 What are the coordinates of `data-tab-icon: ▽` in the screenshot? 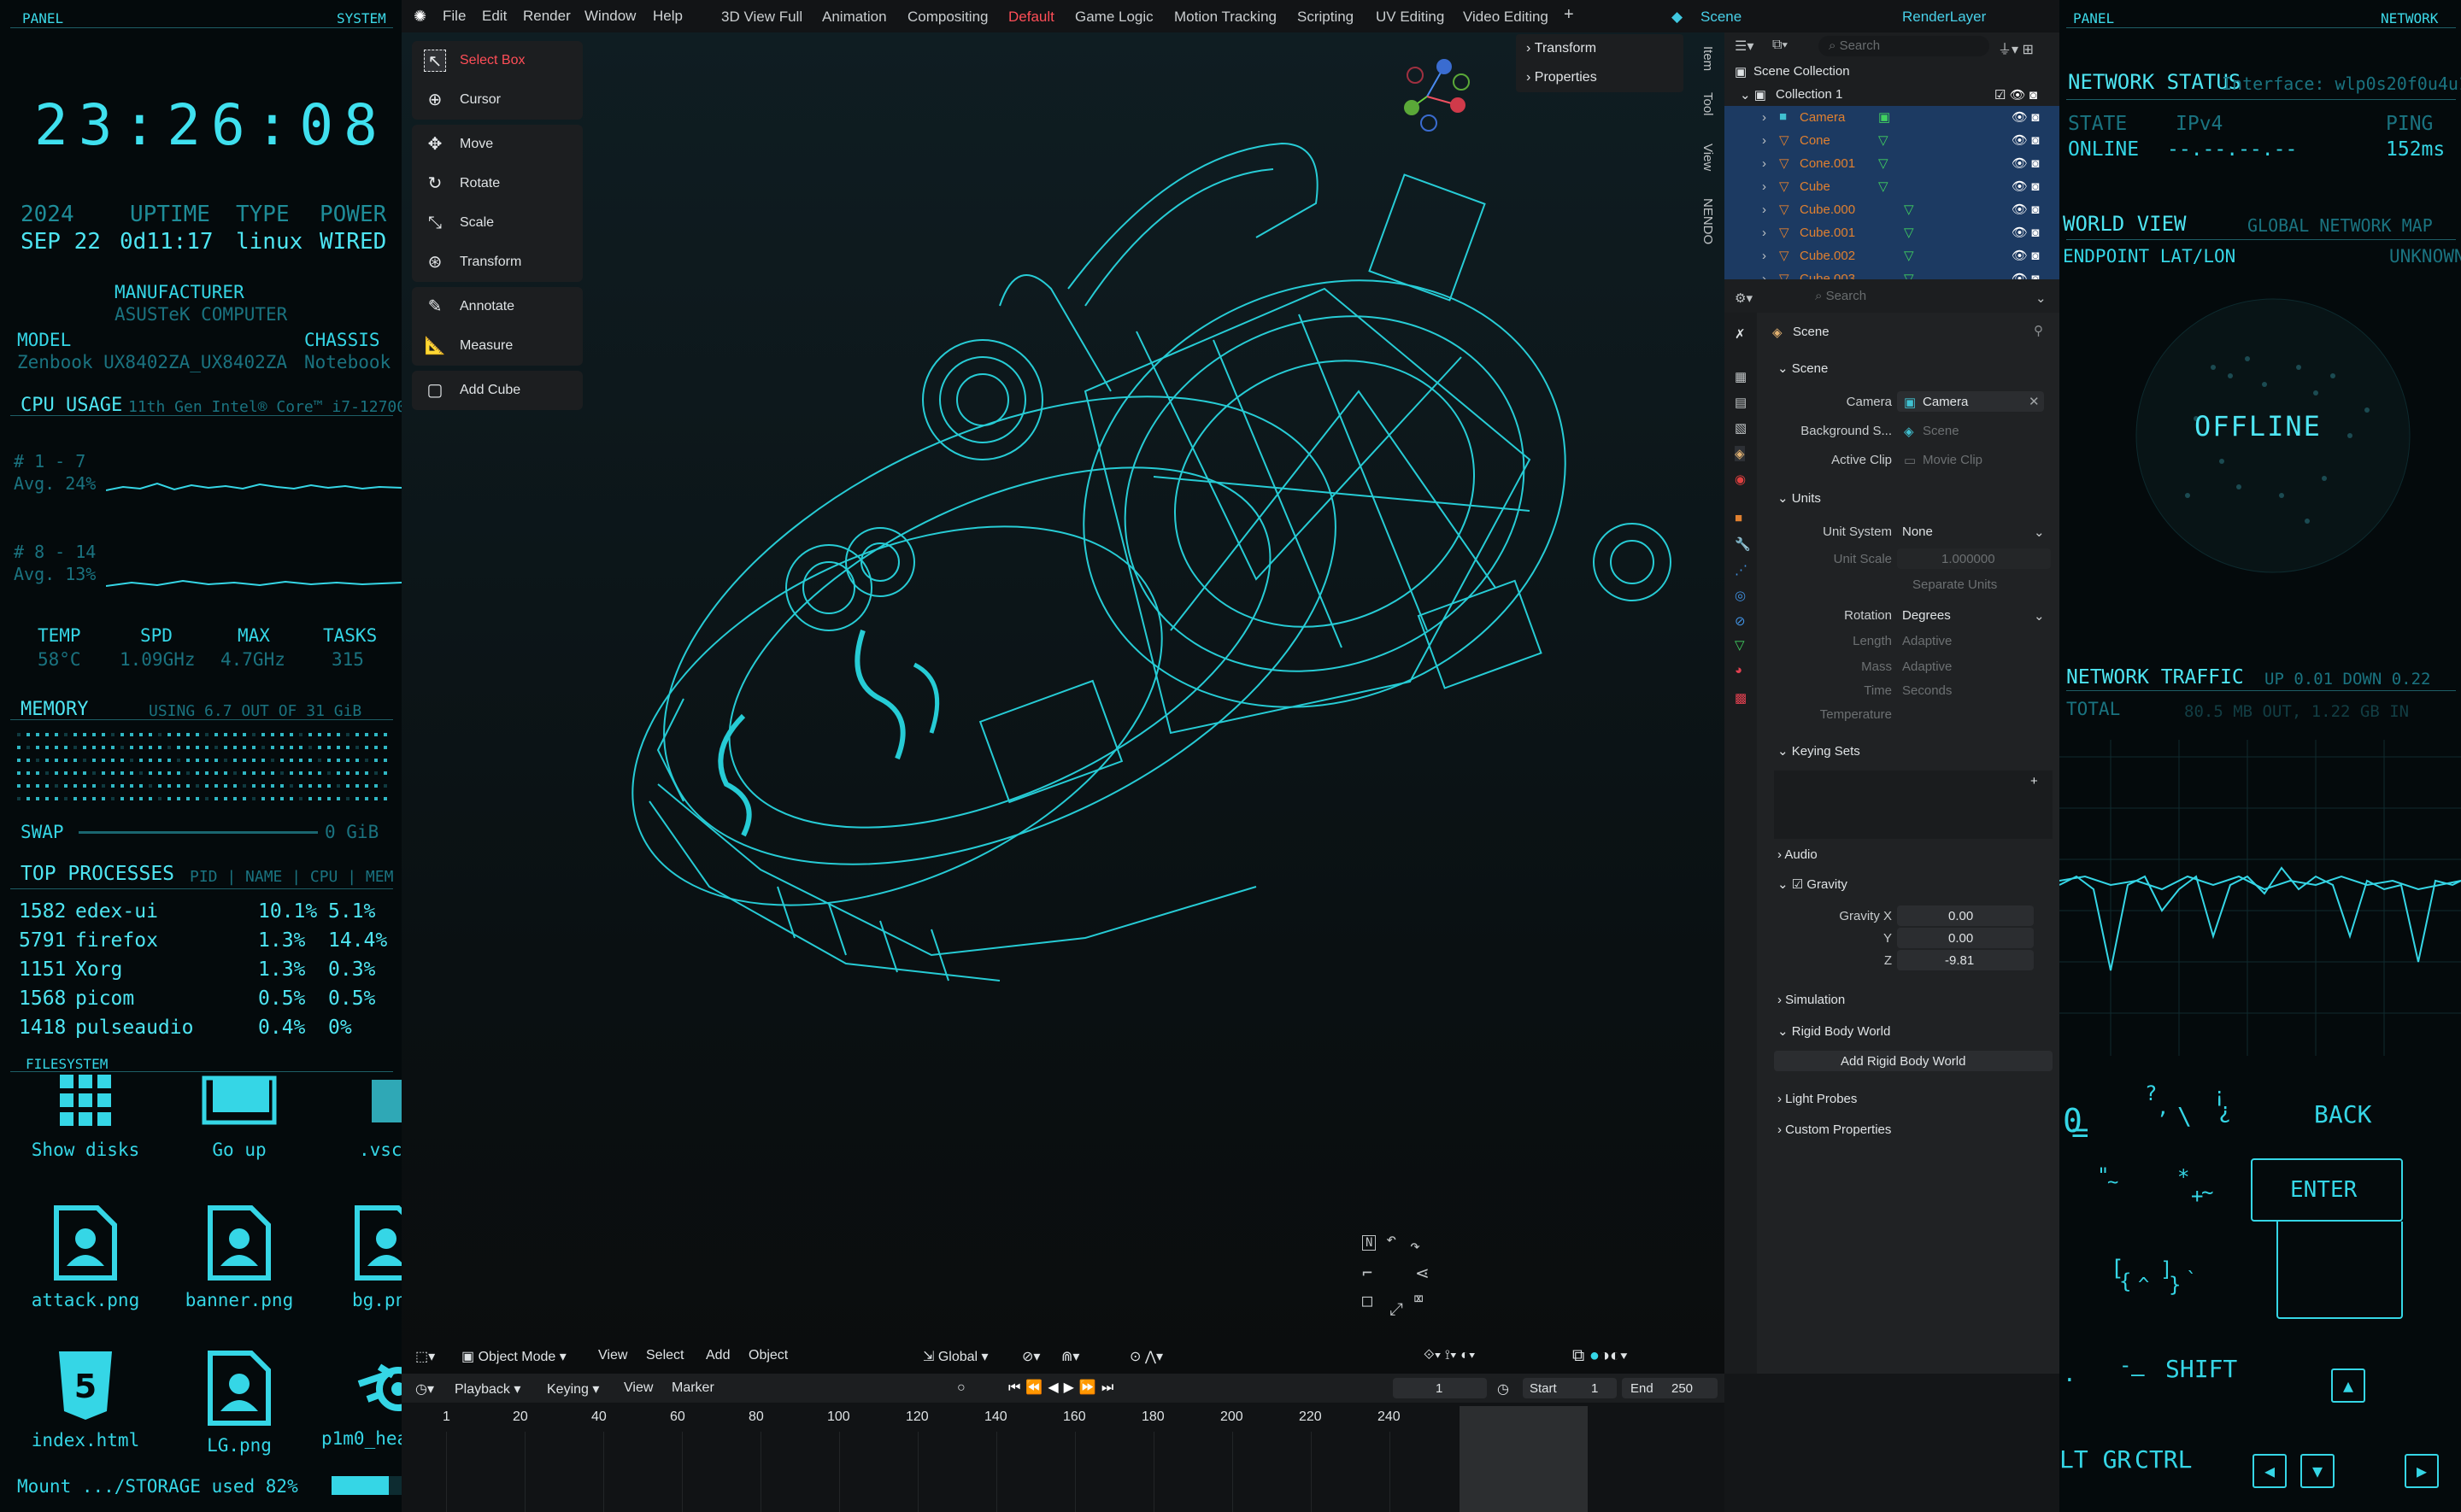 It's located at (1740, 645).